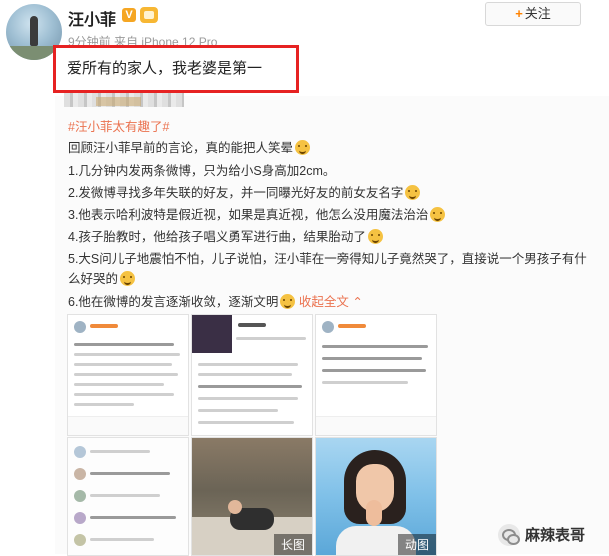 This screenshot has height=556, width=609. What do you see at coordinates (331, 302) in the screenshot?
I see `collapse-link: 收起全文 ⌃` at bounding box center [331, 302].